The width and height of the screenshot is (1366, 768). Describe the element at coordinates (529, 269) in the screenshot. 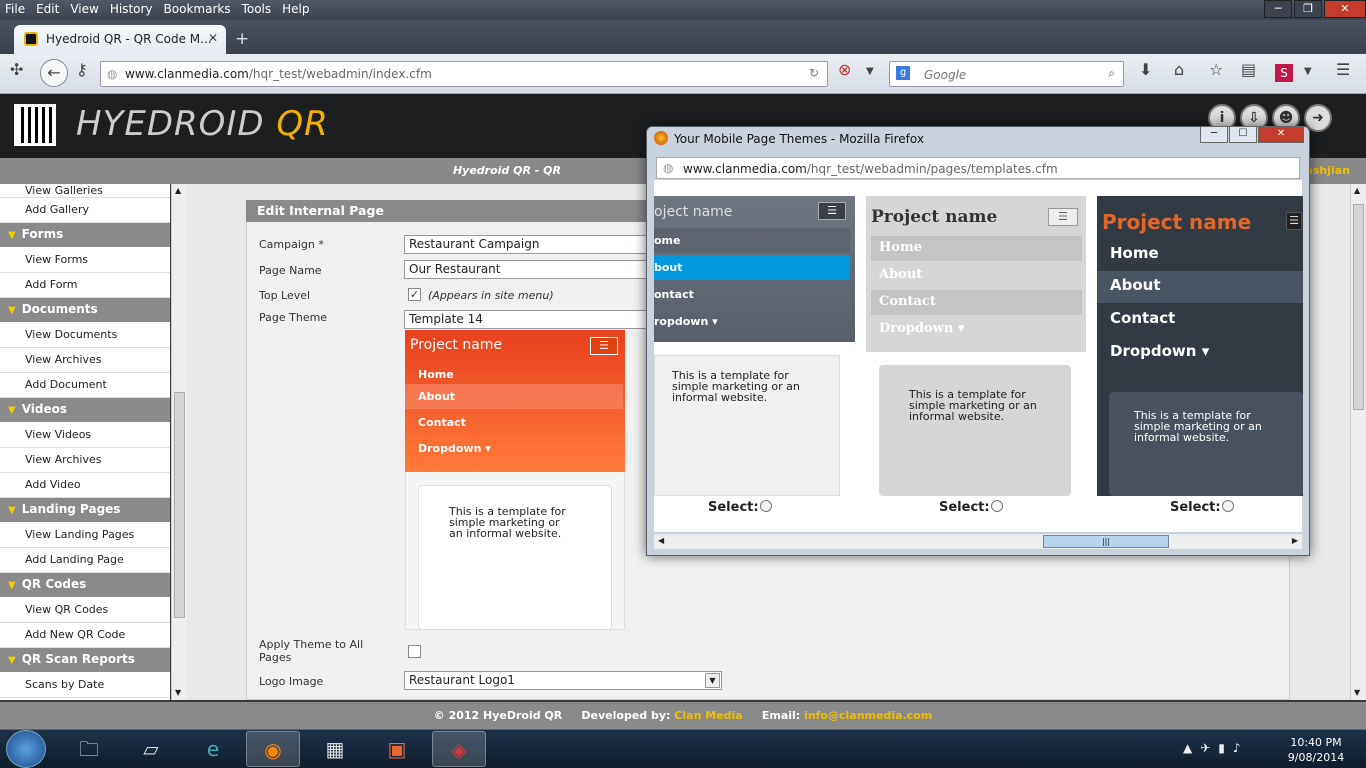

I see `page-name-field: Our Restaurant` at that location.